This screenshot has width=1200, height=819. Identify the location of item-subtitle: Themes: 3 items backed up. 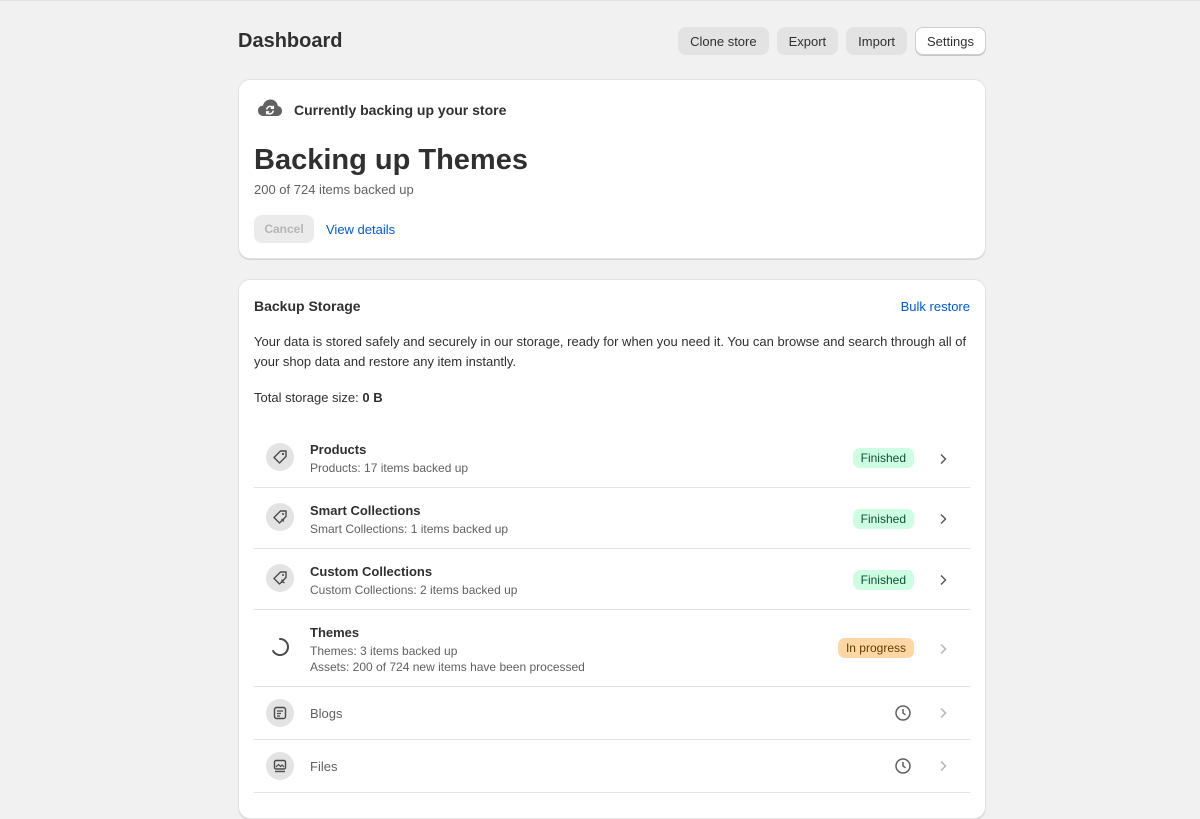
(384, 651).